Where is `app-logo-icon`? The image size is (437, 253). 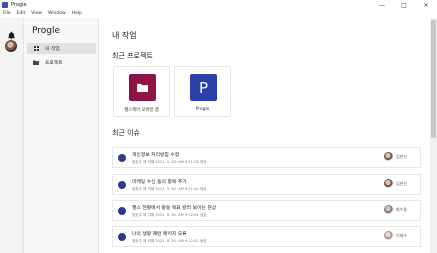
app-logo-icon is located at coordinates (5, 5).